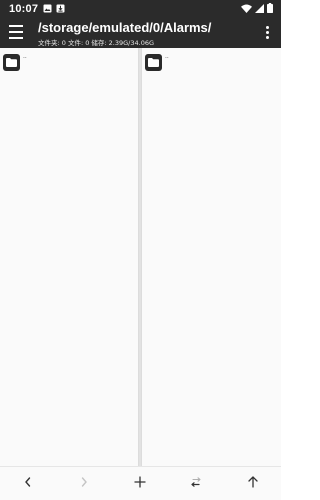 The height and width of the screenshot is (500, 320). I want to click on status-time: 10:07, so click(24, 9).